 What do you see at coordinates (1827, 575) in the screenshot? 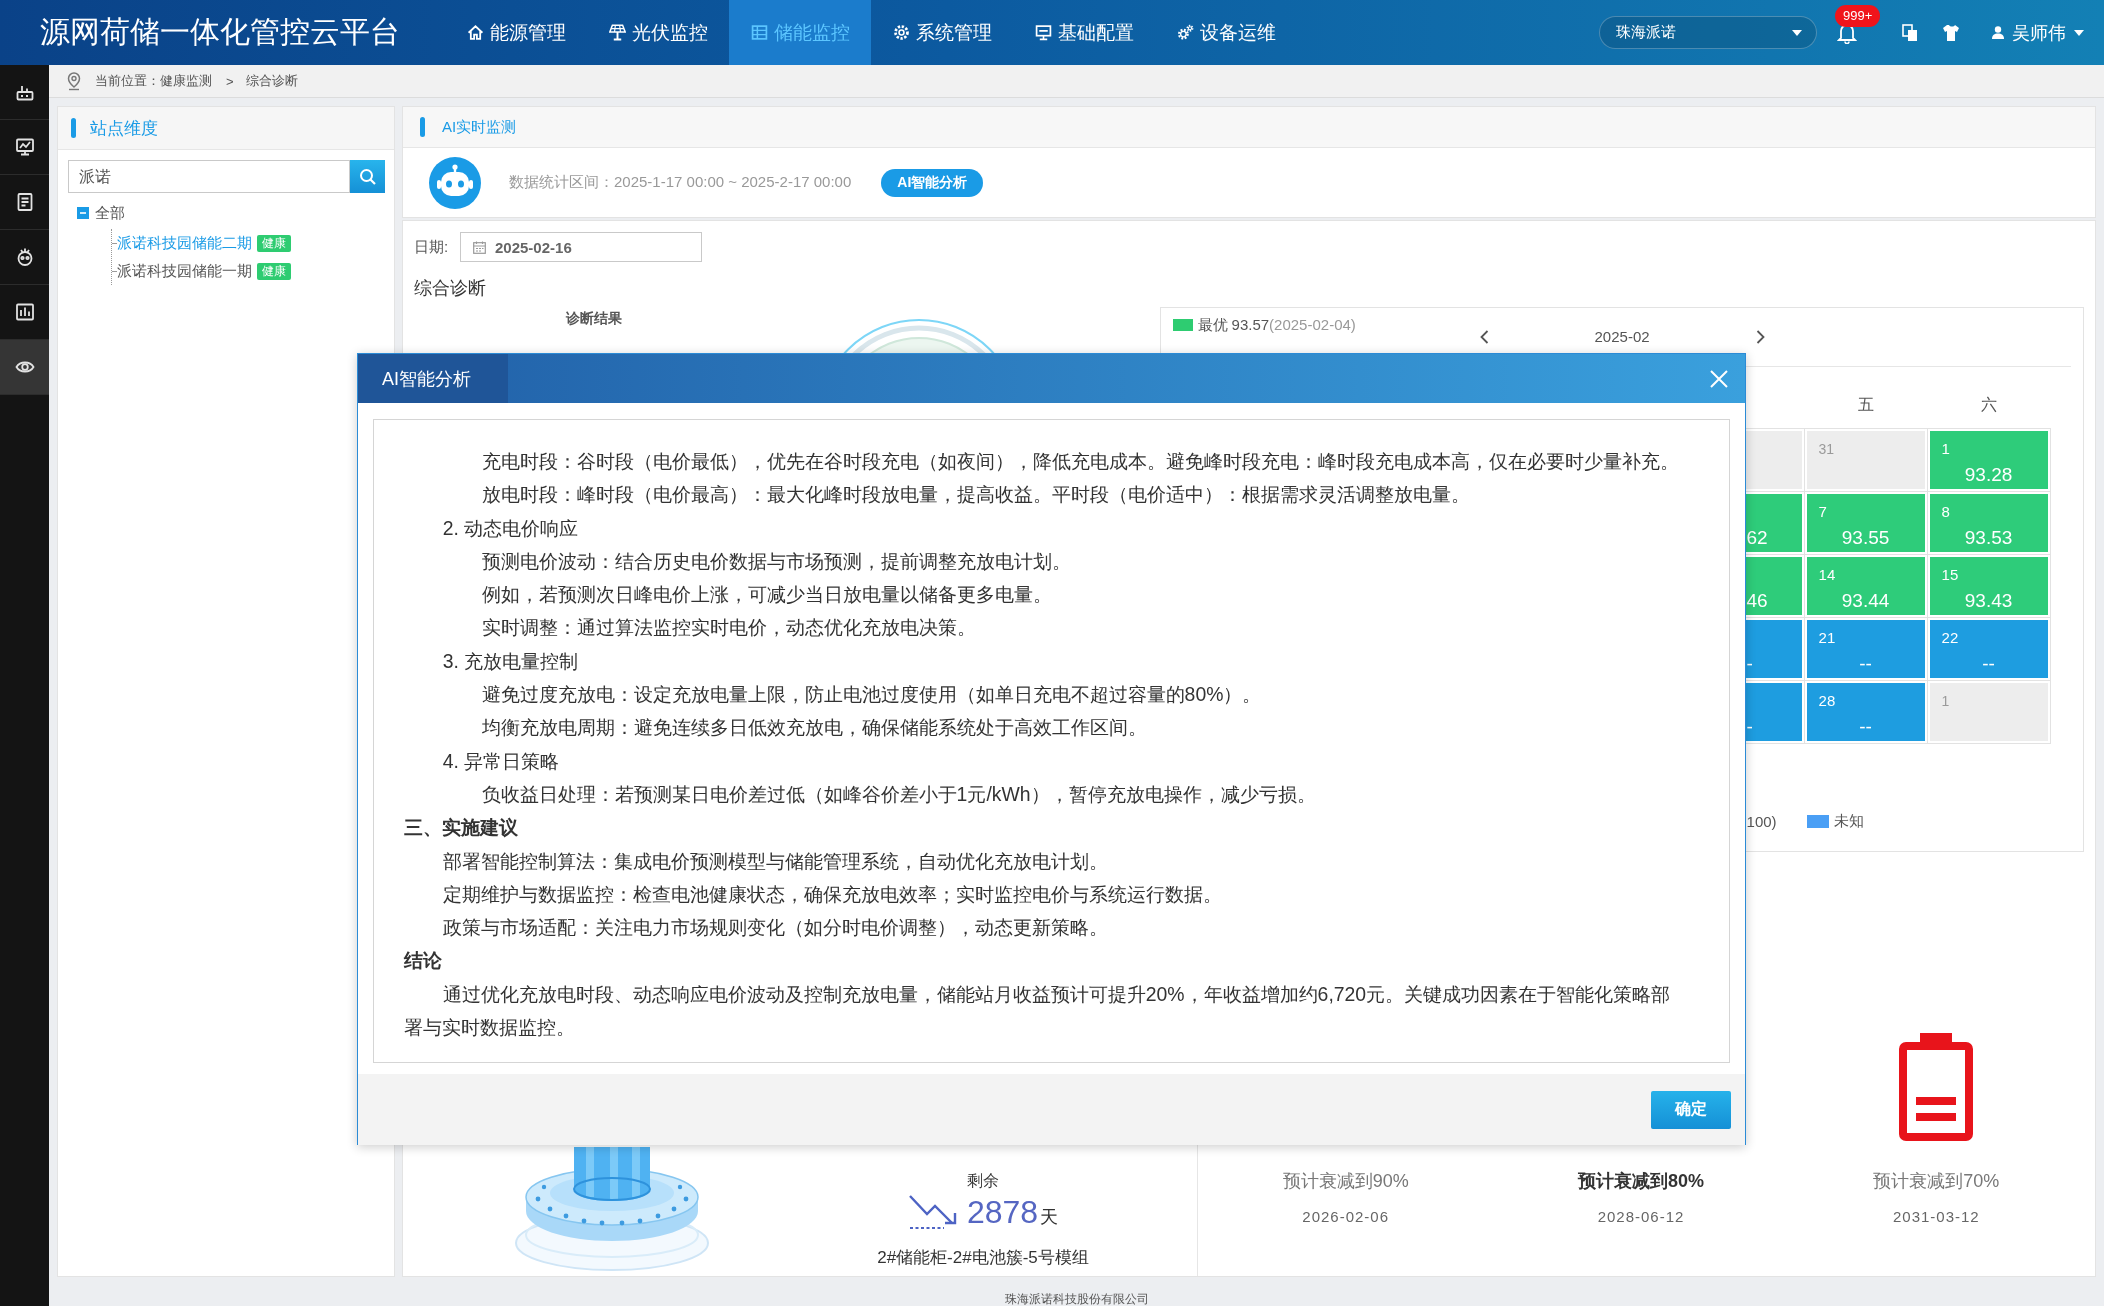
I see `day-number: 14` at bounding box center [1827, 575].